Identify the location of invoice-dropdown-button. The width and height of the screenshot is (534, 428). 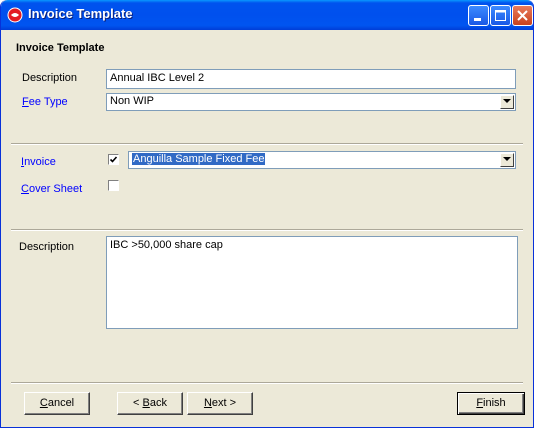
(507, 160).